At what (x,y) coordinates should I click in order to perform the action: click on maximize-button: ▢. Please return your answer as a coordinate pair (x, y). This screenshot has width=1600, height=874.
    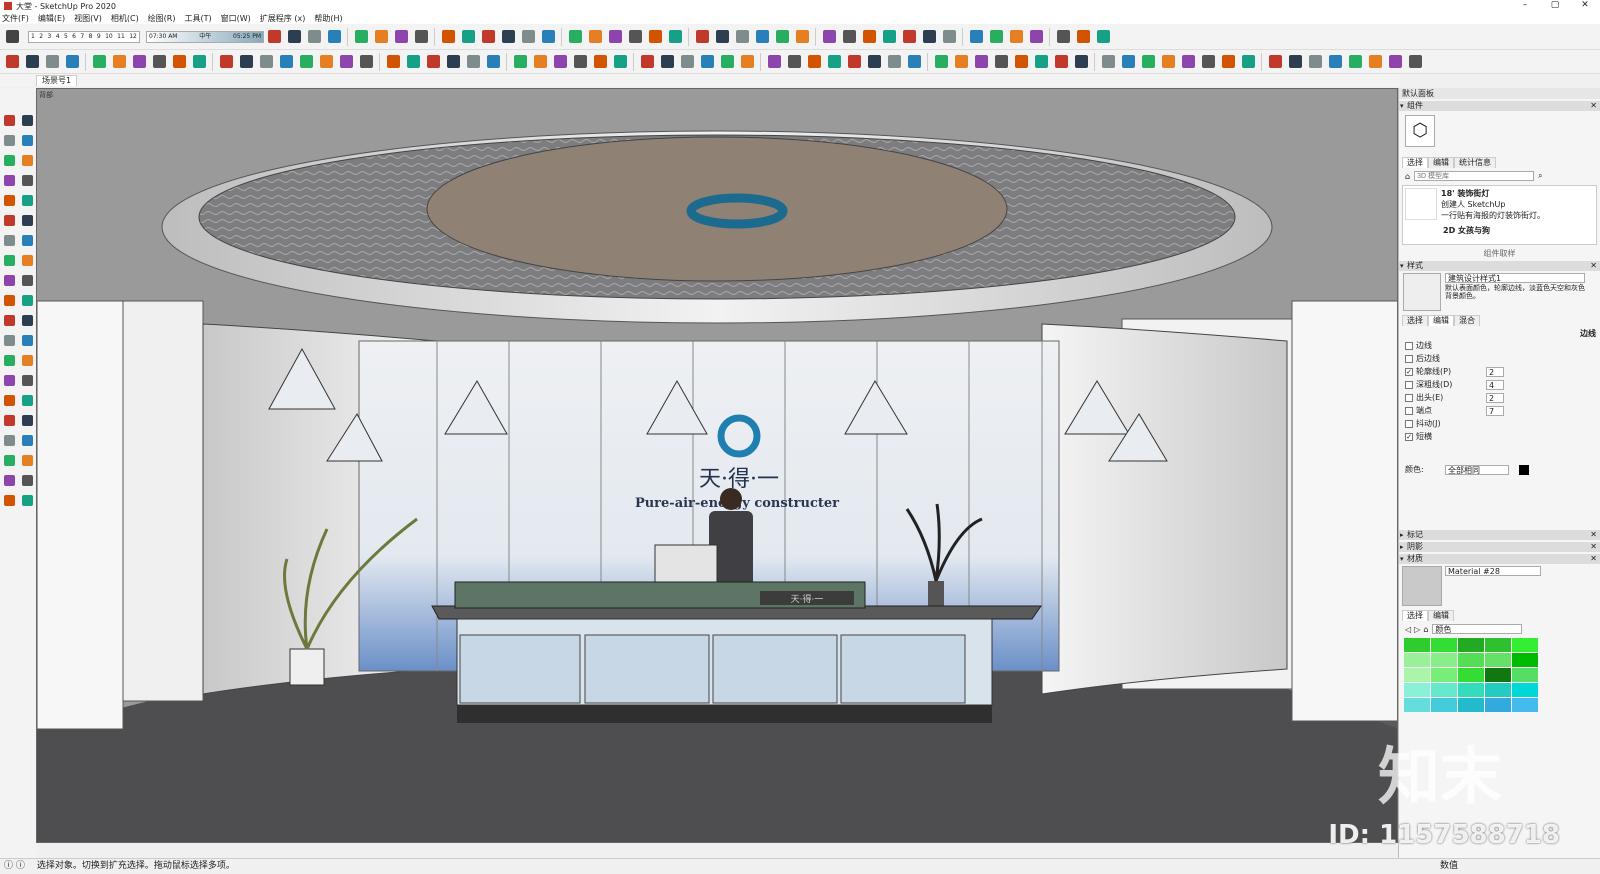
    Looking at the image, I should click on (1555, 5).